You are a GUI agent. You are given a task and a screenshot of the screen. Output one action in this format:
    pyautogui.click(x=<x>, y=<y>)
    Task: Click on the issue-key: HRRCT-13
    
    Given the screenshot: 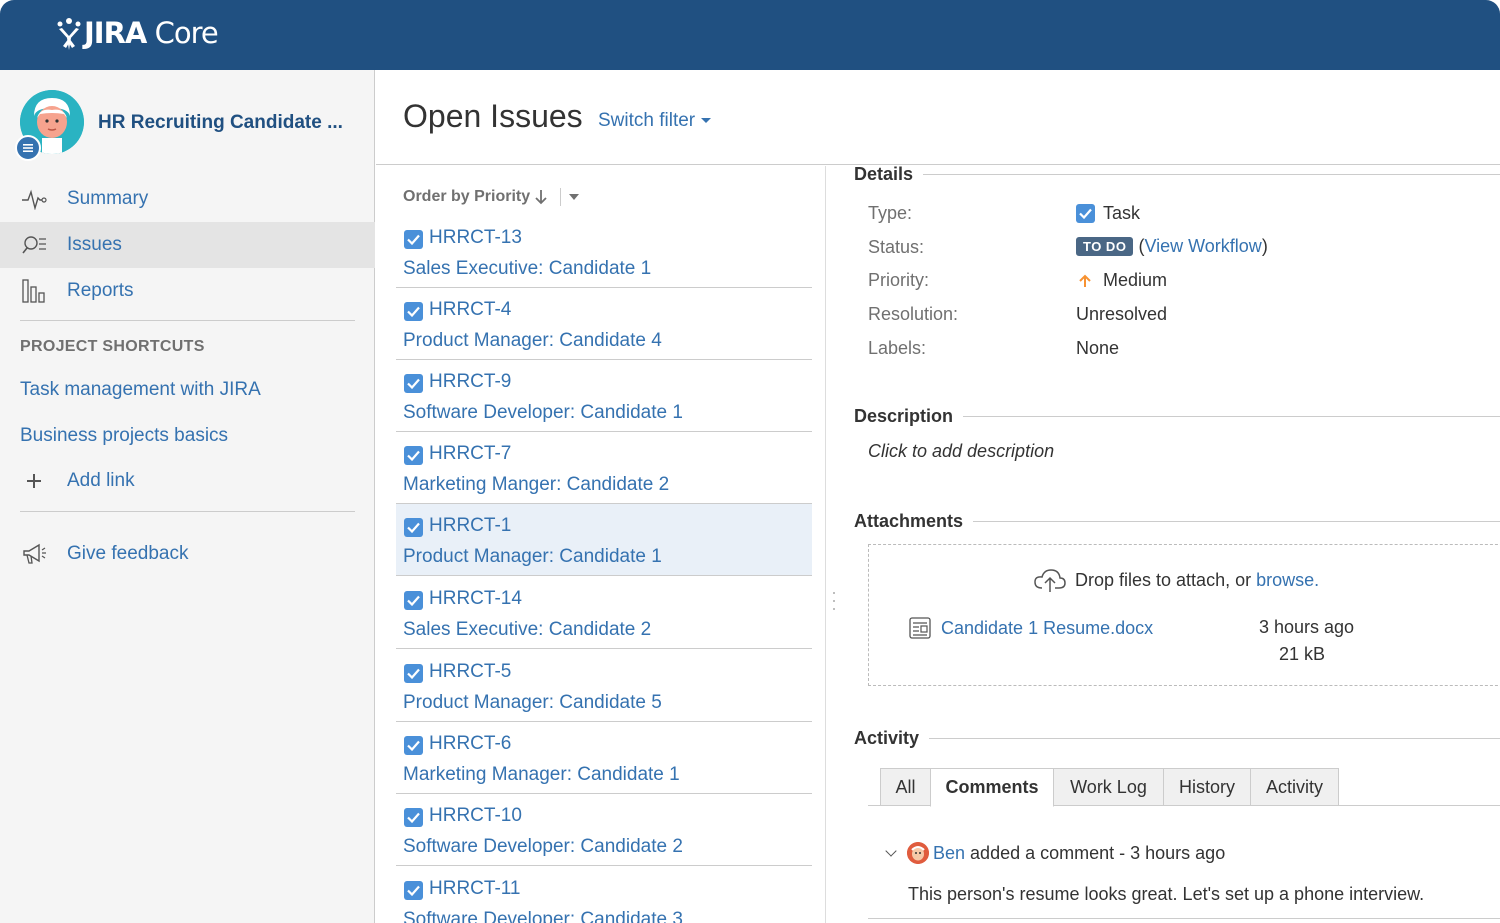 What is the action you would take?
    pyautogui.click(x=475, y=237)
    